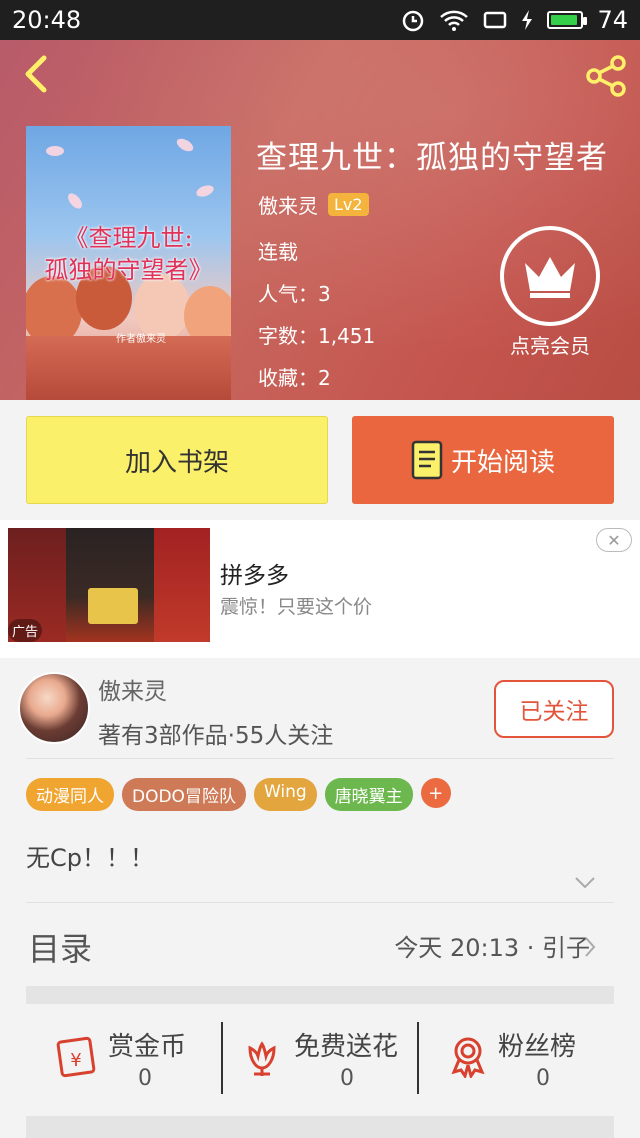 The height and width of the screenshot is (1138, 640). I want to click on crown-icon, so click(550, 277).